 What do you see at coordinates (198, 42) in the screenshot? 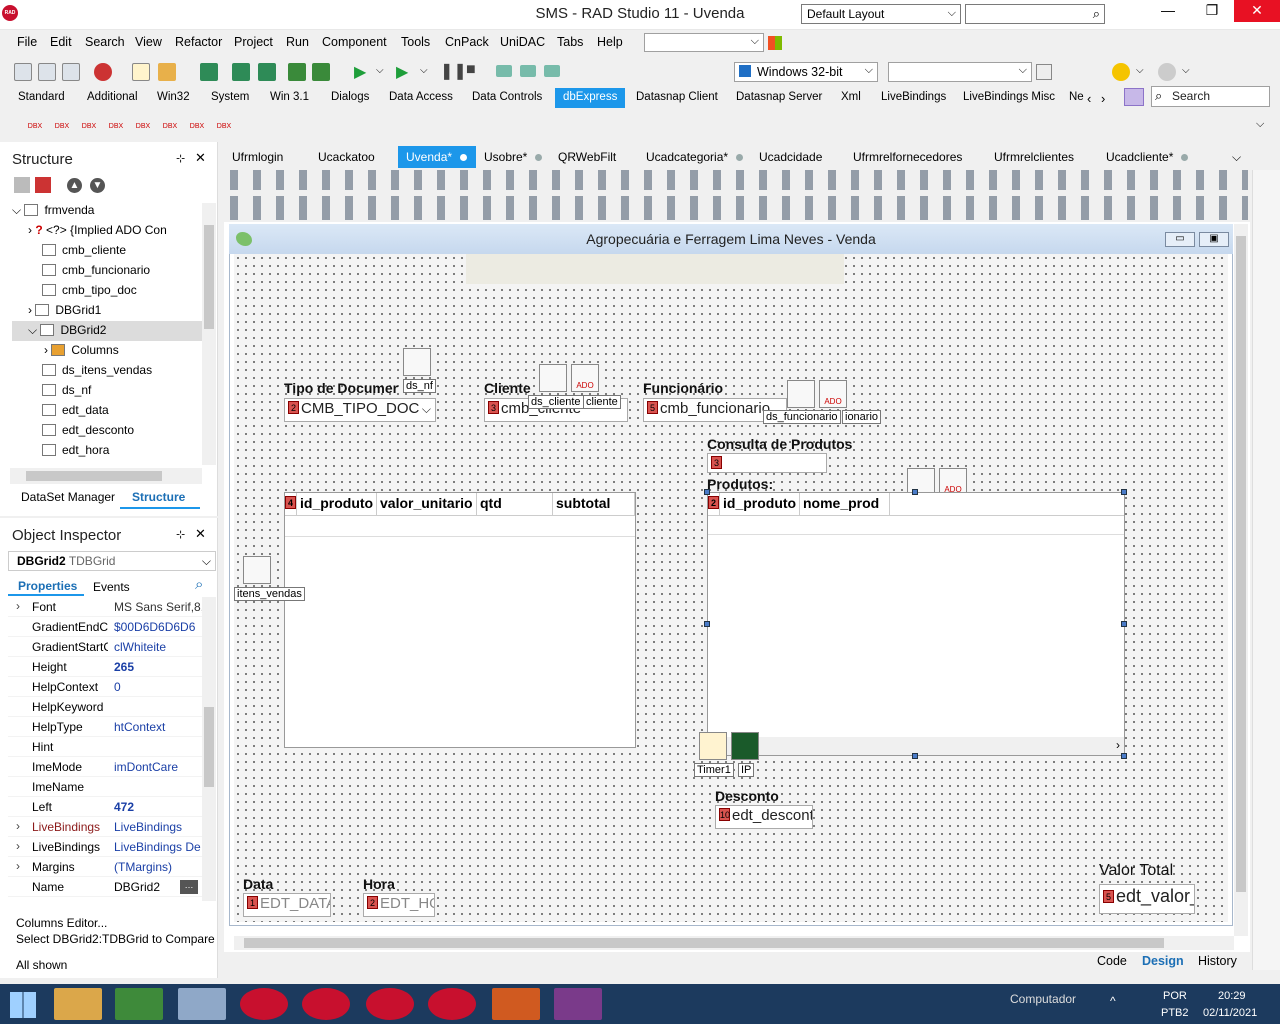
I see `menu-refactor: Refactor` at bounding box center [198, 42].